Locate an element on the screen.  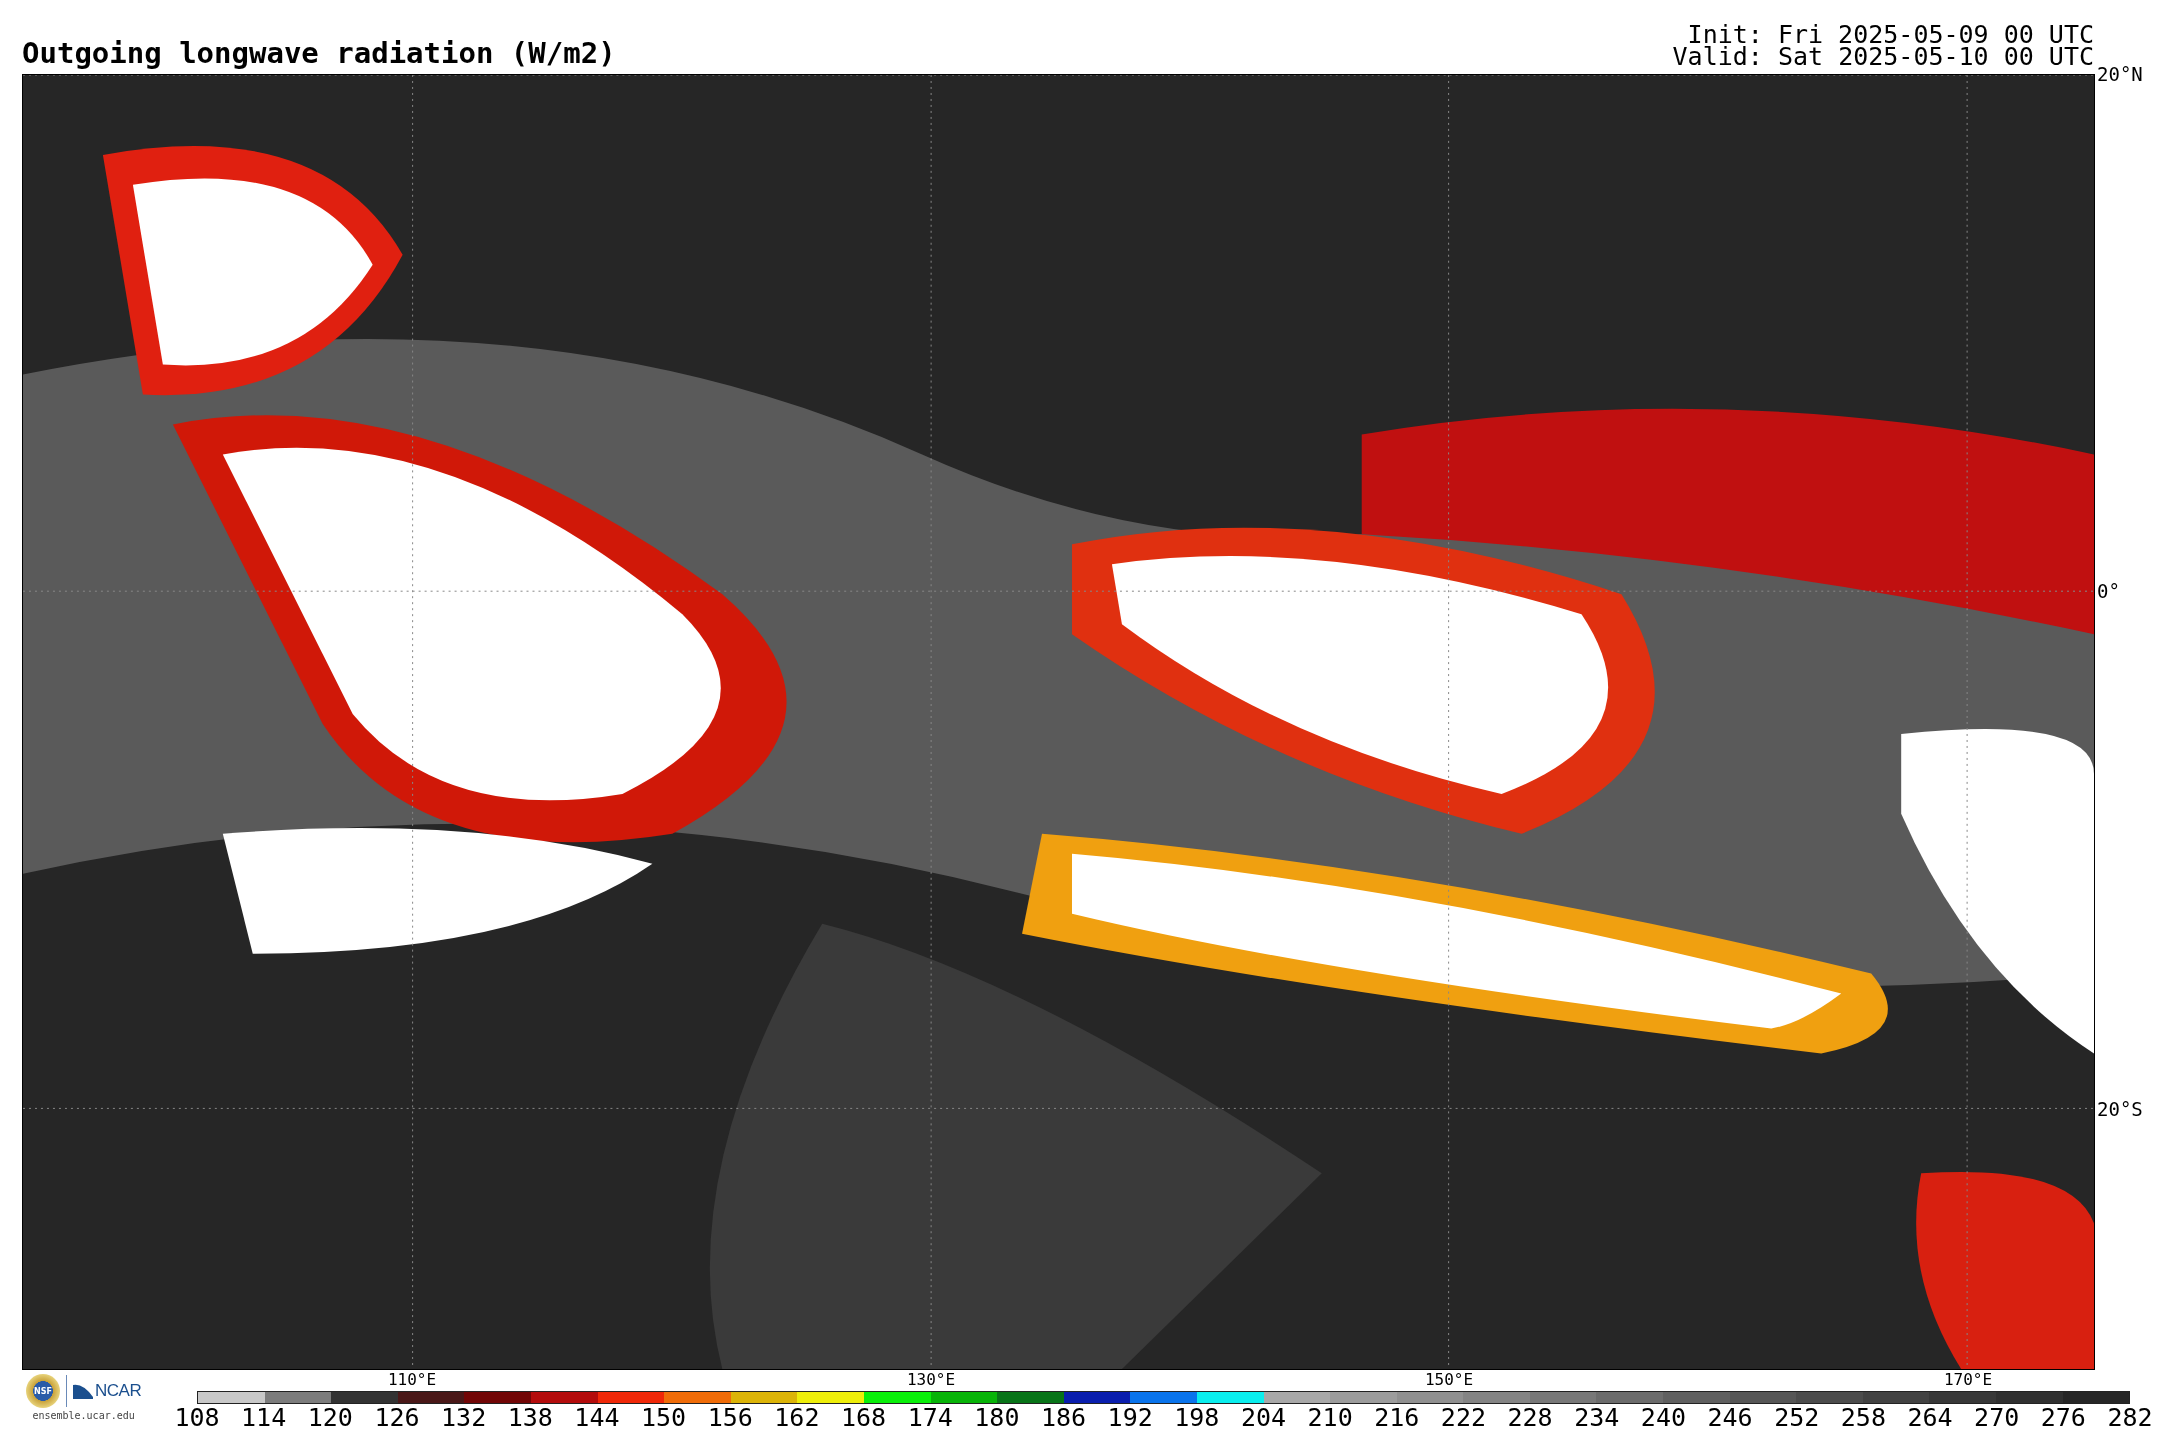
scale-tick-label: 252 is located at coordinates (1797, 1417).